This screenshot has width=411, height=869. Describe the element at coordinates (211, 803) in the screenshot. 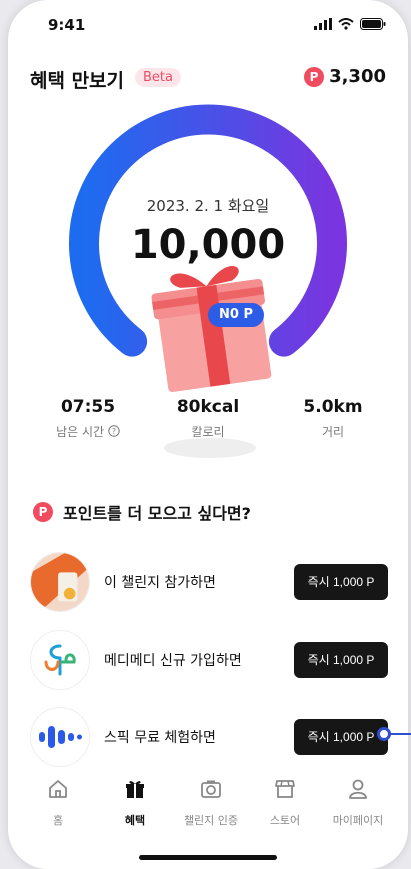

I see `tab-challenge-verify: 챌린지 인증` at that location.